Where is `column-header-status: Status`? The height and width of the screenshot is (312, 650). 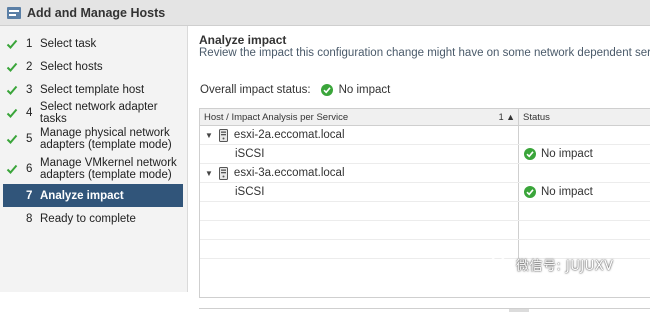 column-header-status: Status is located at coordinates (584, 117).